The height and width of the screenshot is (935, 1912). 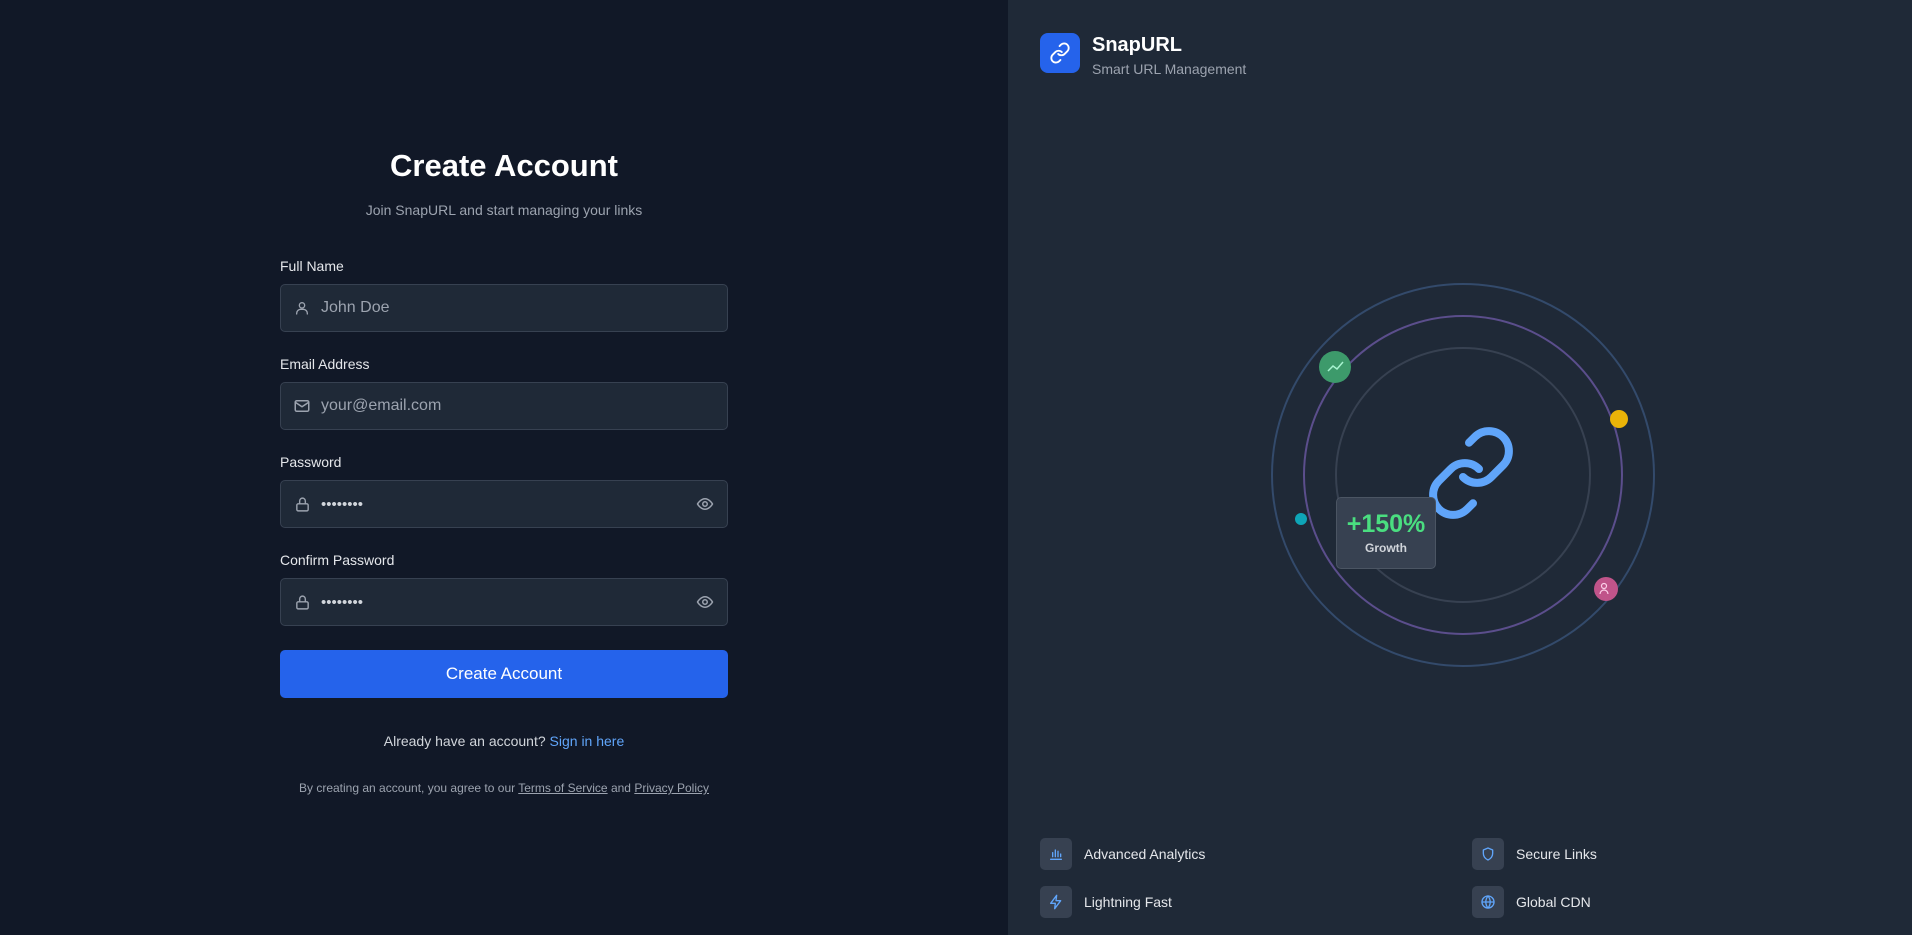 I want to click on terms-prefix: By creating an account, you agree to our, so click(x=407, y=788).